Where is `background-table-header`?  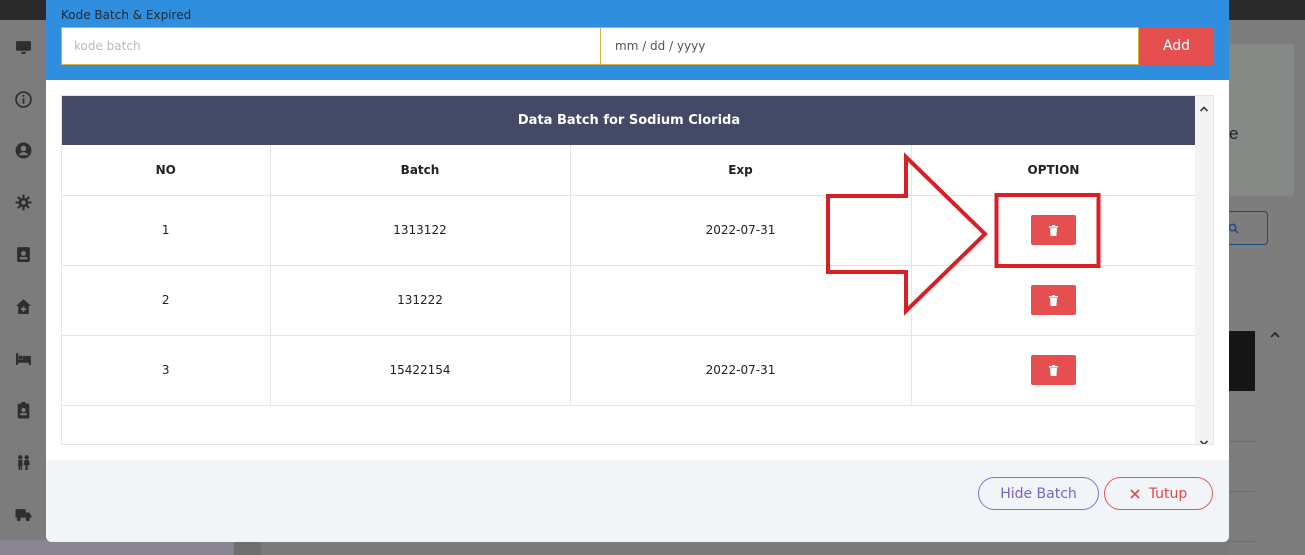 background-table-header is located at coordinates (1242, 361).